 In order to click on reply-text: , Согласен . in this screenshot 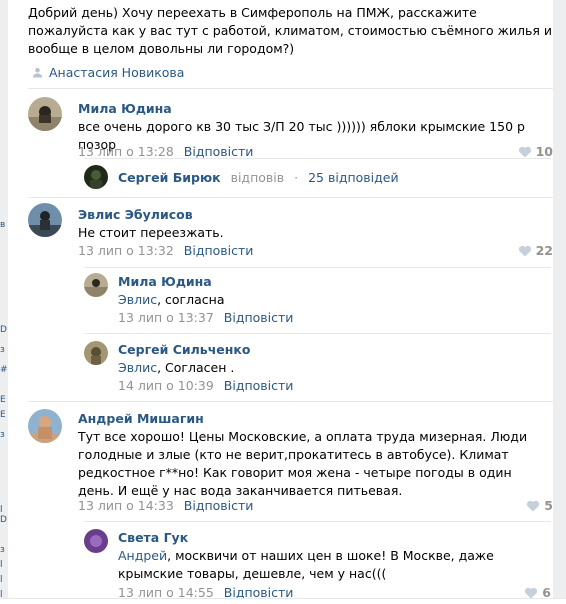, I will do `click(196, 367)`.